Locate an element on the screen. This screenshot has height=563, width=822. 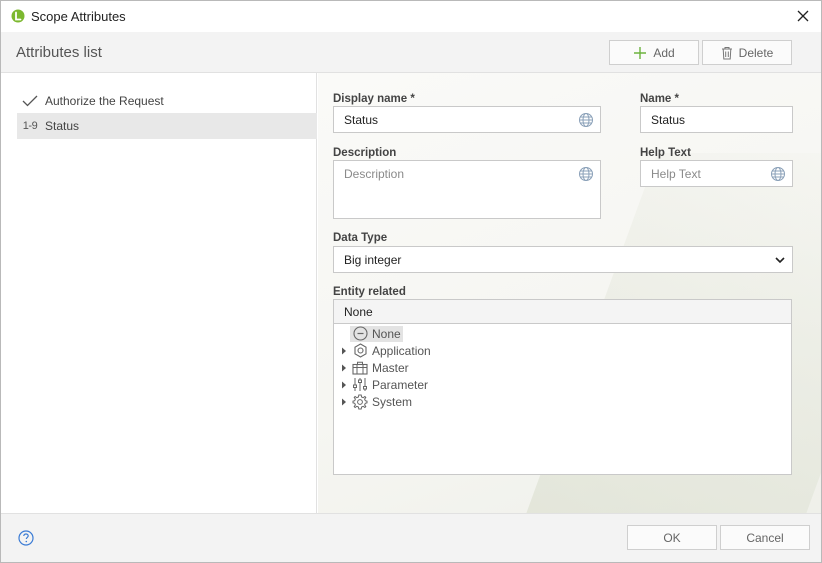
cancel-button: Cancel is located at coordinates (765, 537).